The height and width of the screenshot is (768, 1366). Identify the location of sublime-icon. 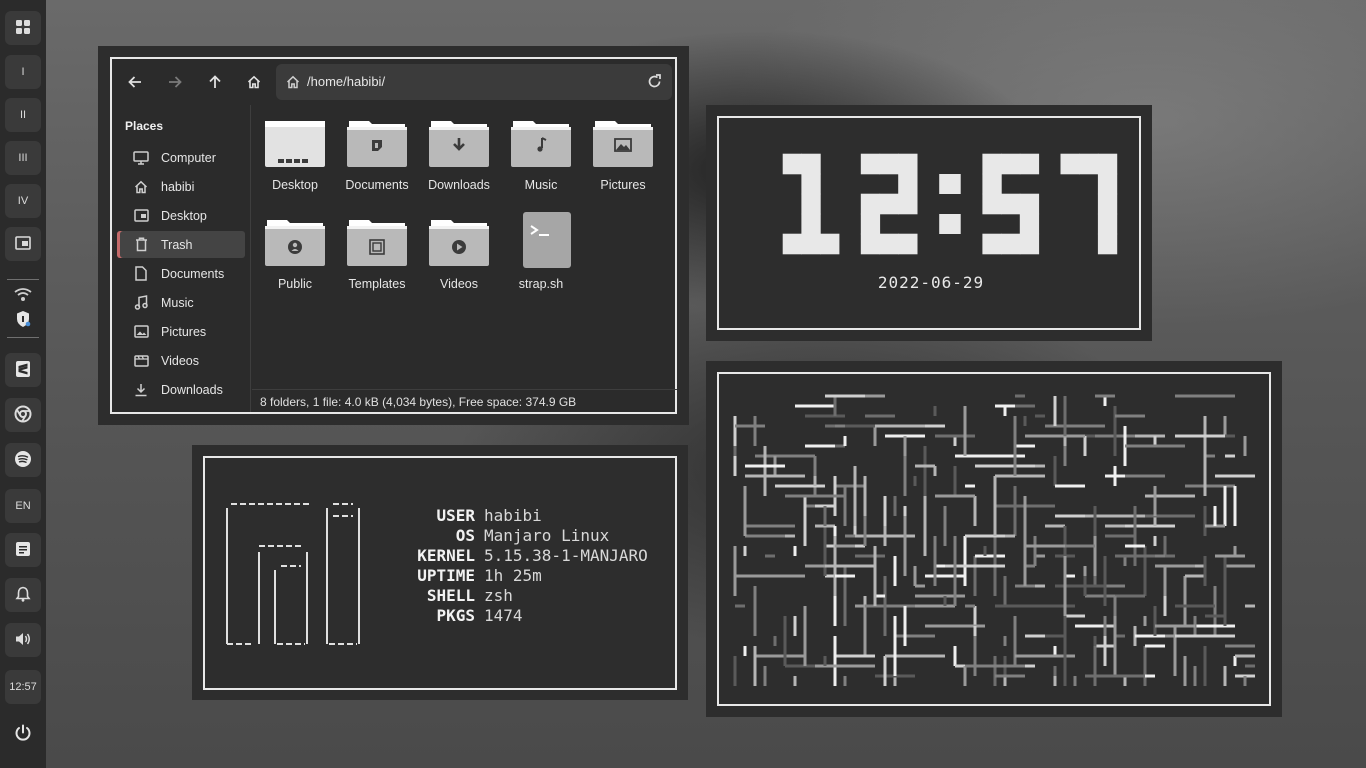
(23, 370).